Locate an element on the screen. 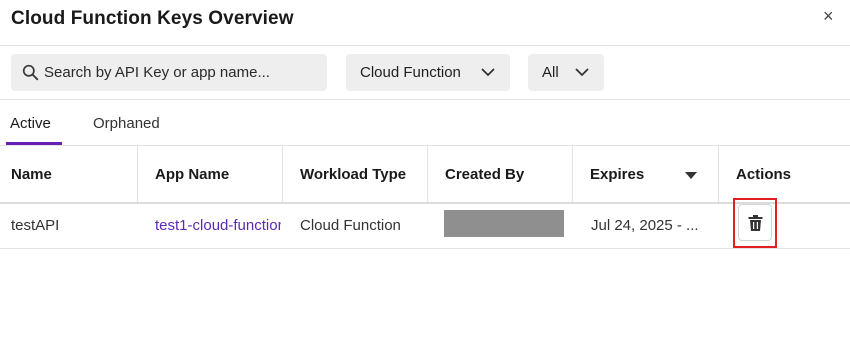  cell-name: testAPI is located at coordinates (35, 225).